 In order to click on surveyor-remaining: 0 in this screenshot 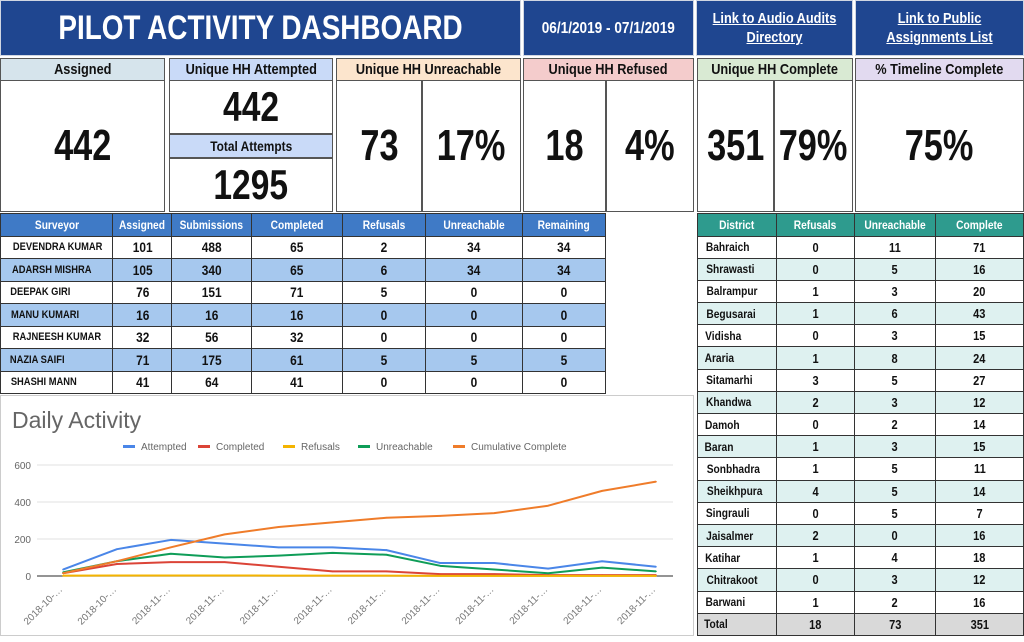, I will do `click(564, 315)`.